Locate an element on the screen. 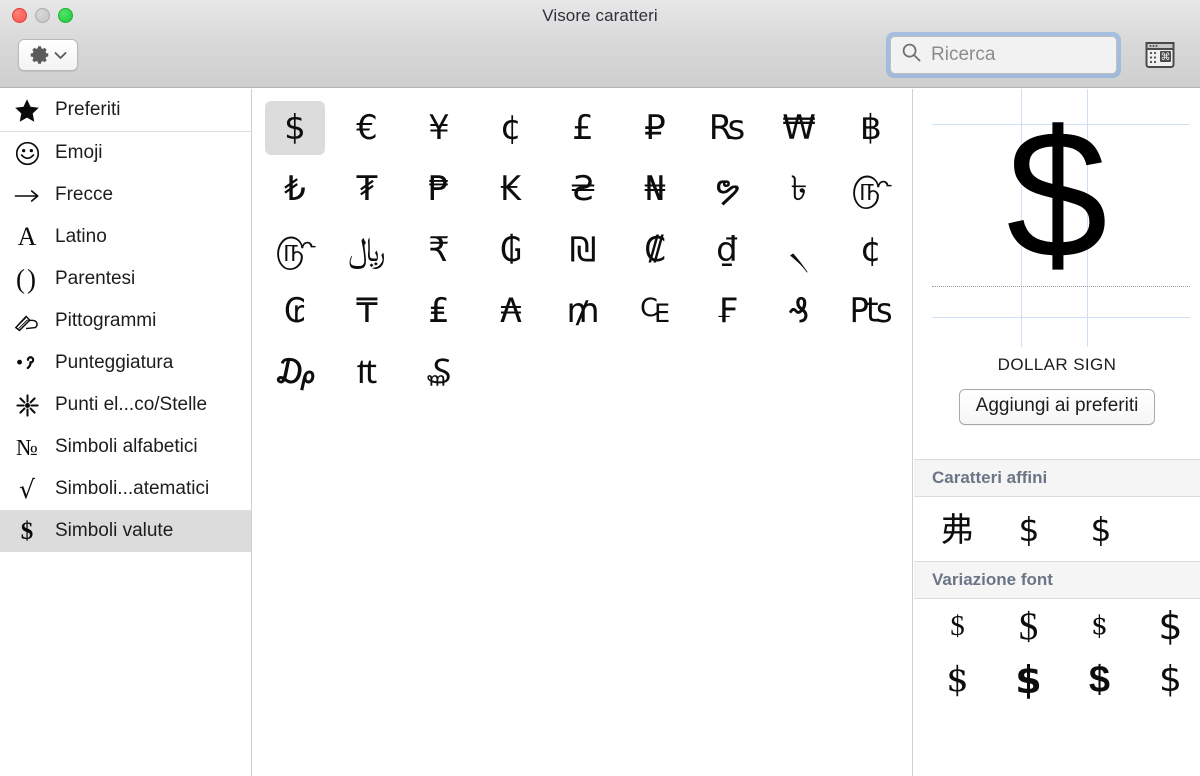 This screenshot has width=1200, height=776. sidebar-item-label: Emoji is located at coordinates (79, 152).